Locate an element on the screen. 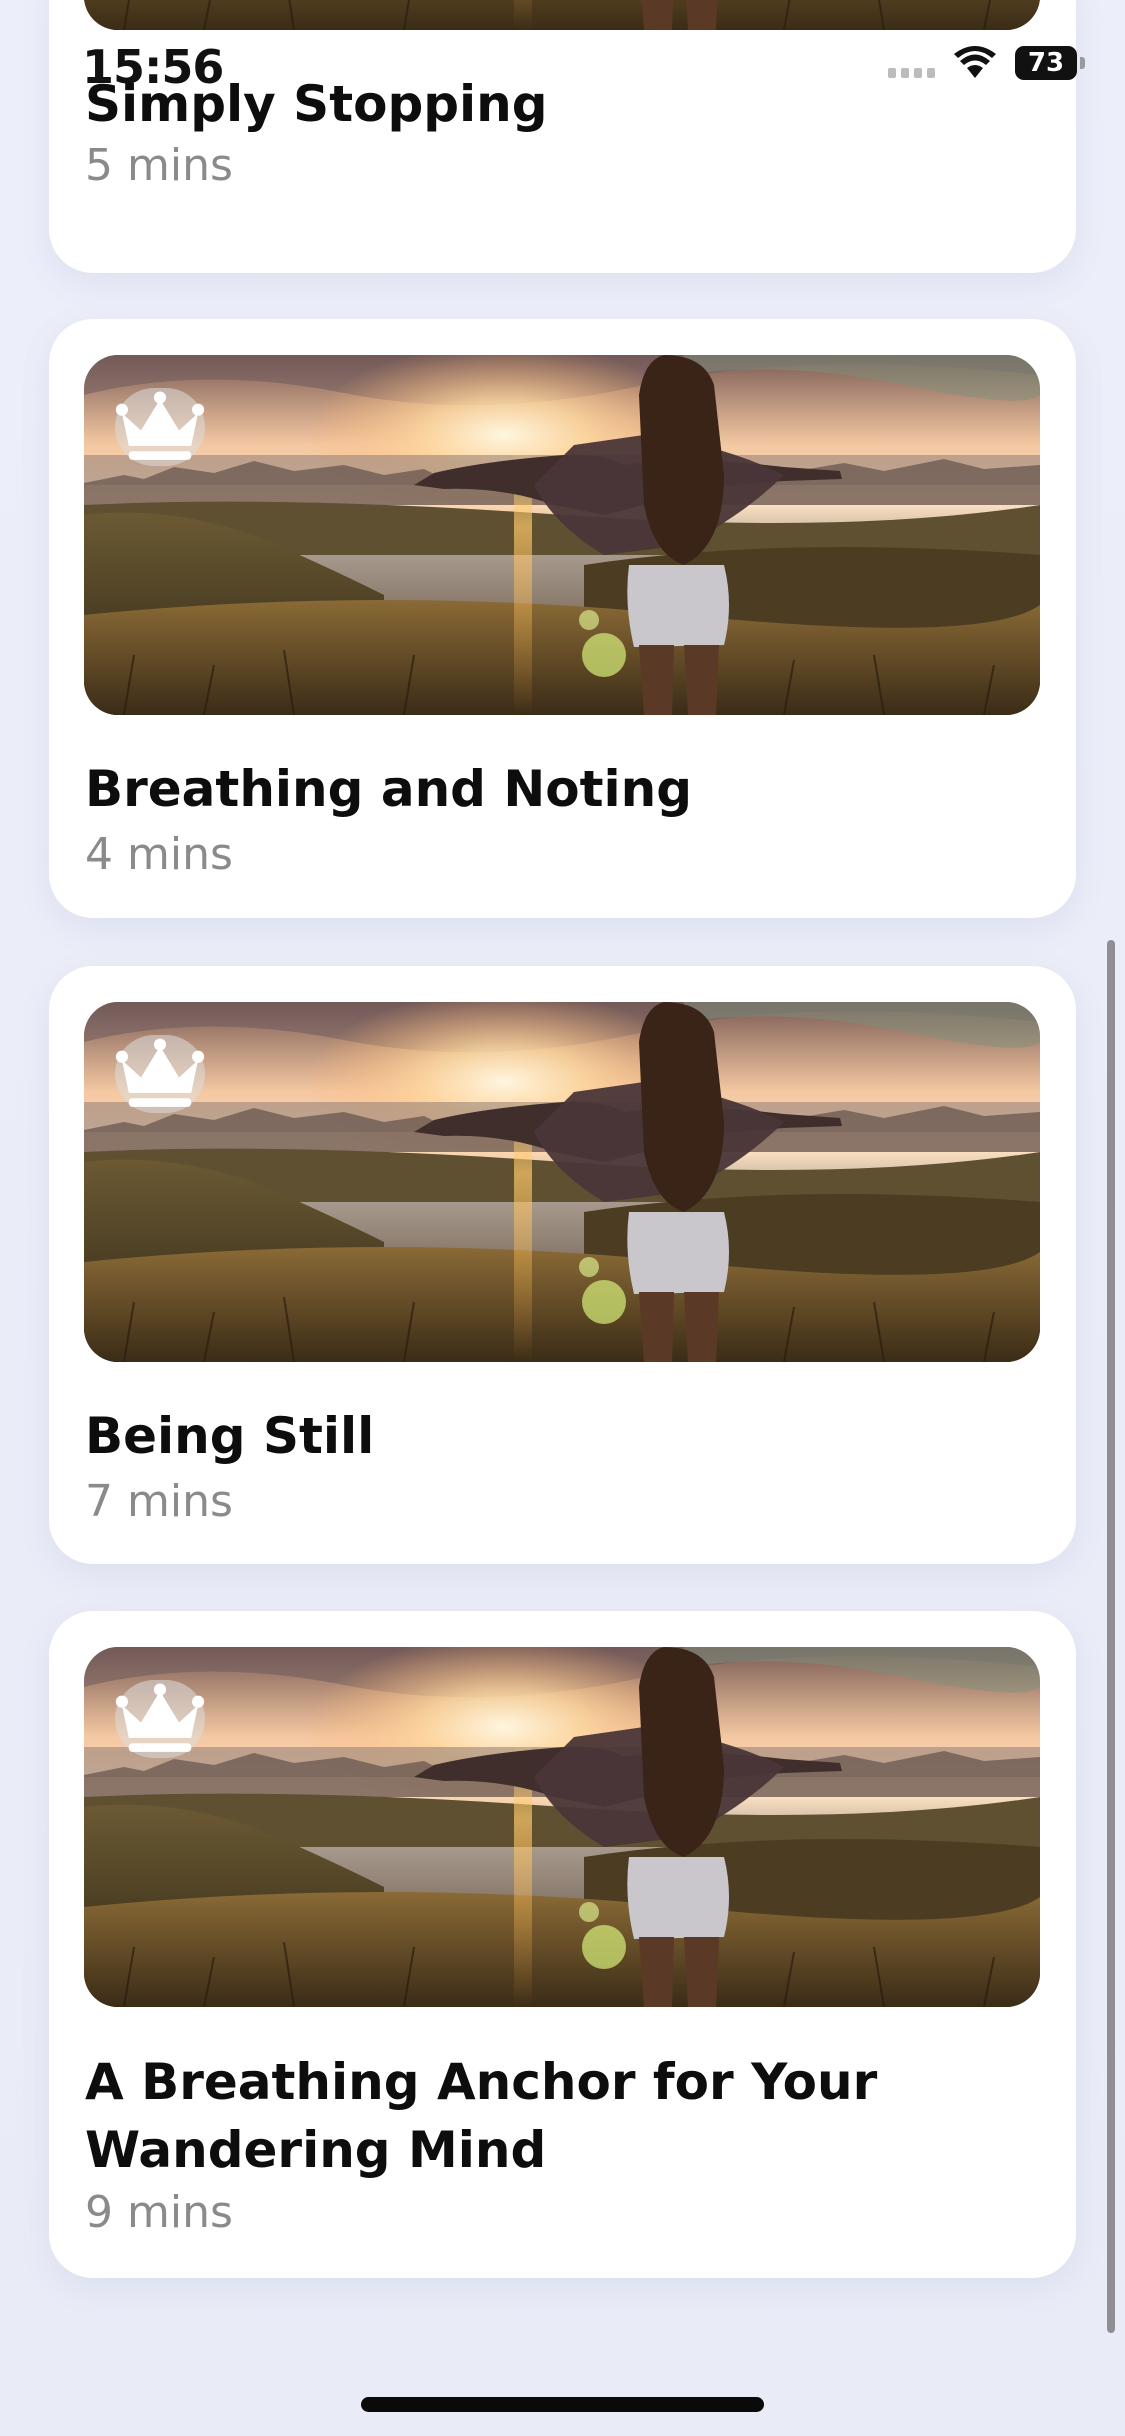 Image resolution: width=1125 pixels, height=2436 pixels. session-duration: 5 mins is located at coordinates (159, 165).